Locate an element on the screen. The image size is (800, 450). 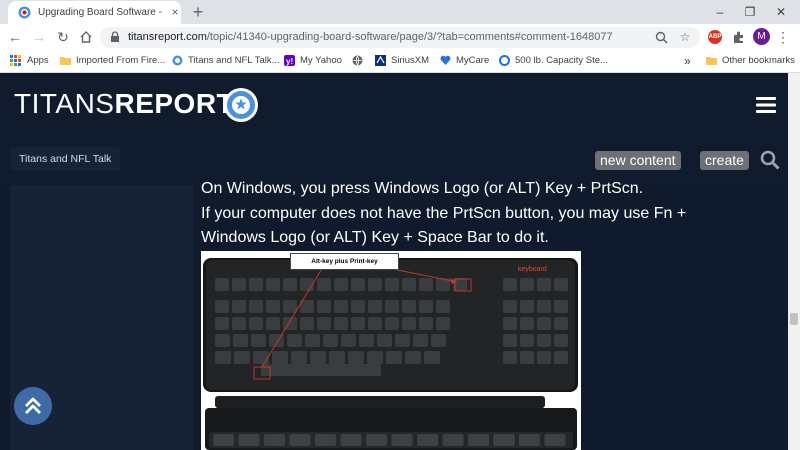
bookmark-my-yahoo: My Yahoo is located at coordinates (321, 61).